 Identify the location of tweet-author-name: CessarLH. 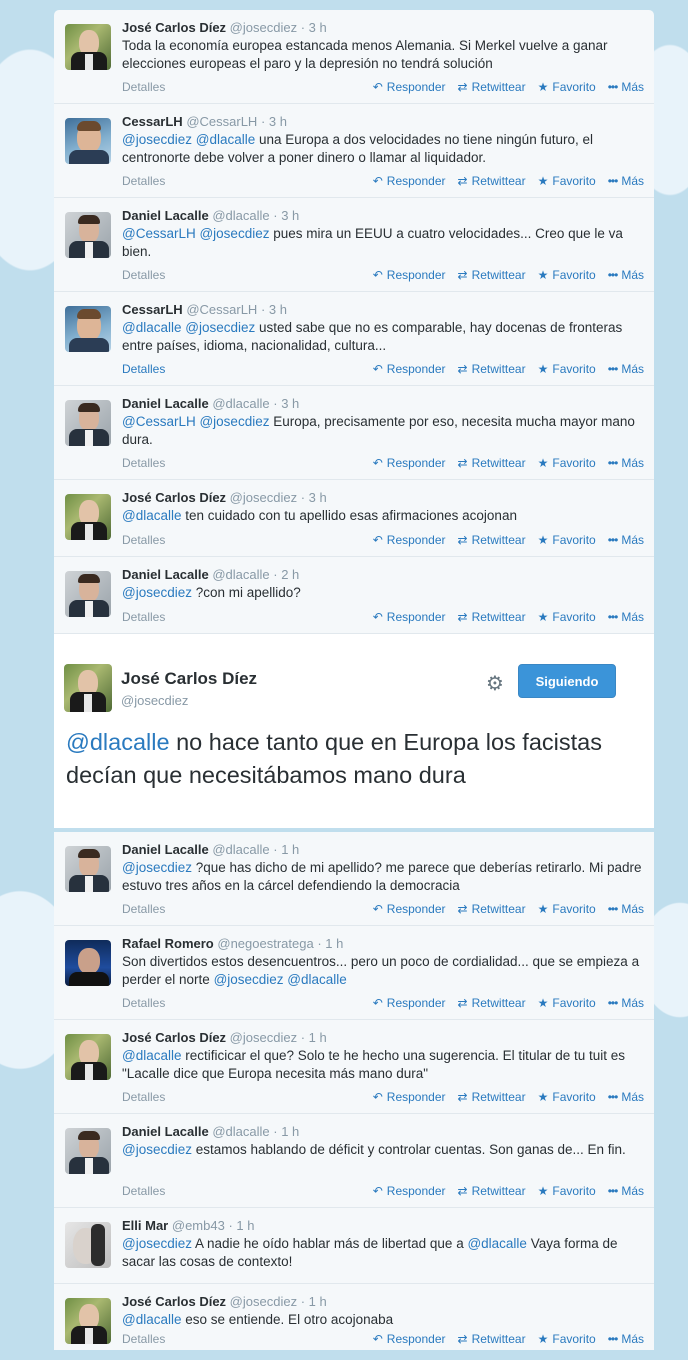
(152, 121).